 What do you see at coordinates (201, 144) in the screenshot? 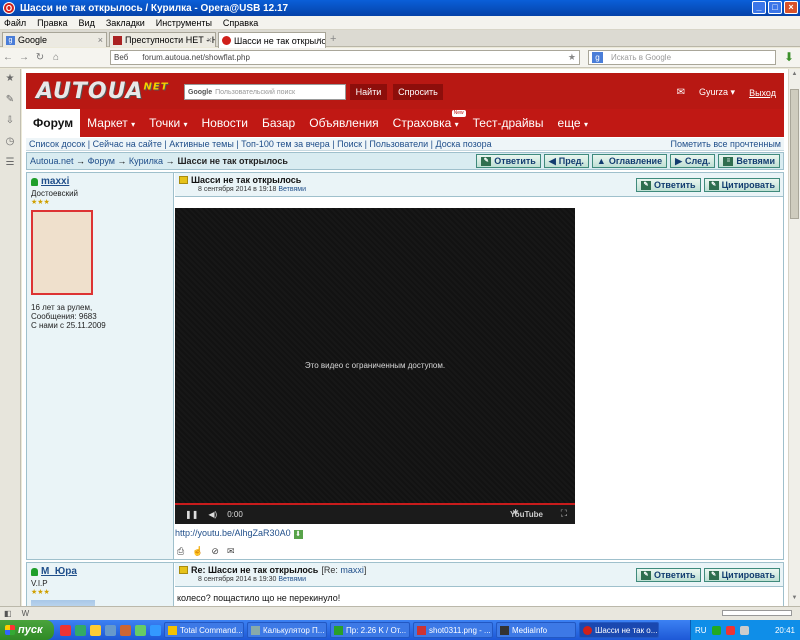
I see `link-active-topics: Активные темы` at bounding box center [201, 144].